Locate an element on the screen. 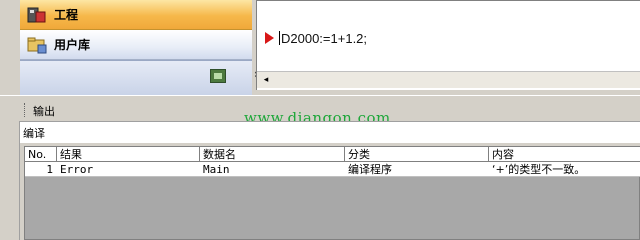 The width and height of the screenshot is (640, 240). column-header-no: No. is located at coordinates (41, 154).